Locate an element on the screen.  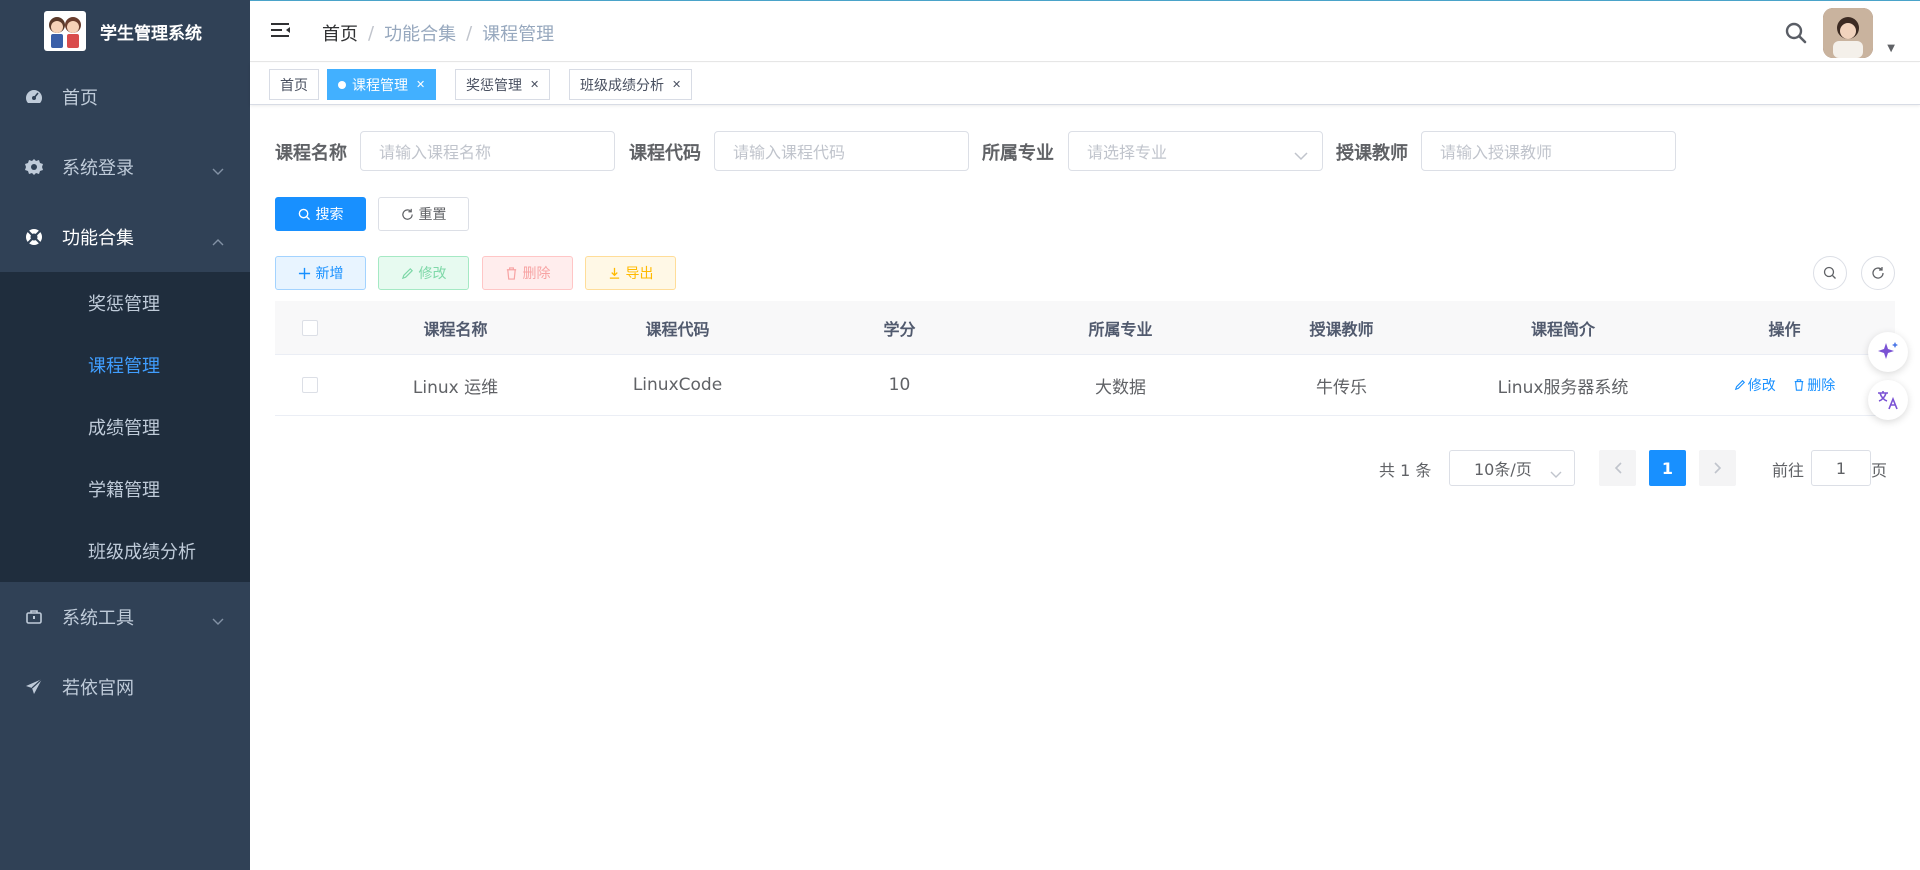
sidebar-item-ruoyi-site: 若依官网 is located at coordinates (125, 687).